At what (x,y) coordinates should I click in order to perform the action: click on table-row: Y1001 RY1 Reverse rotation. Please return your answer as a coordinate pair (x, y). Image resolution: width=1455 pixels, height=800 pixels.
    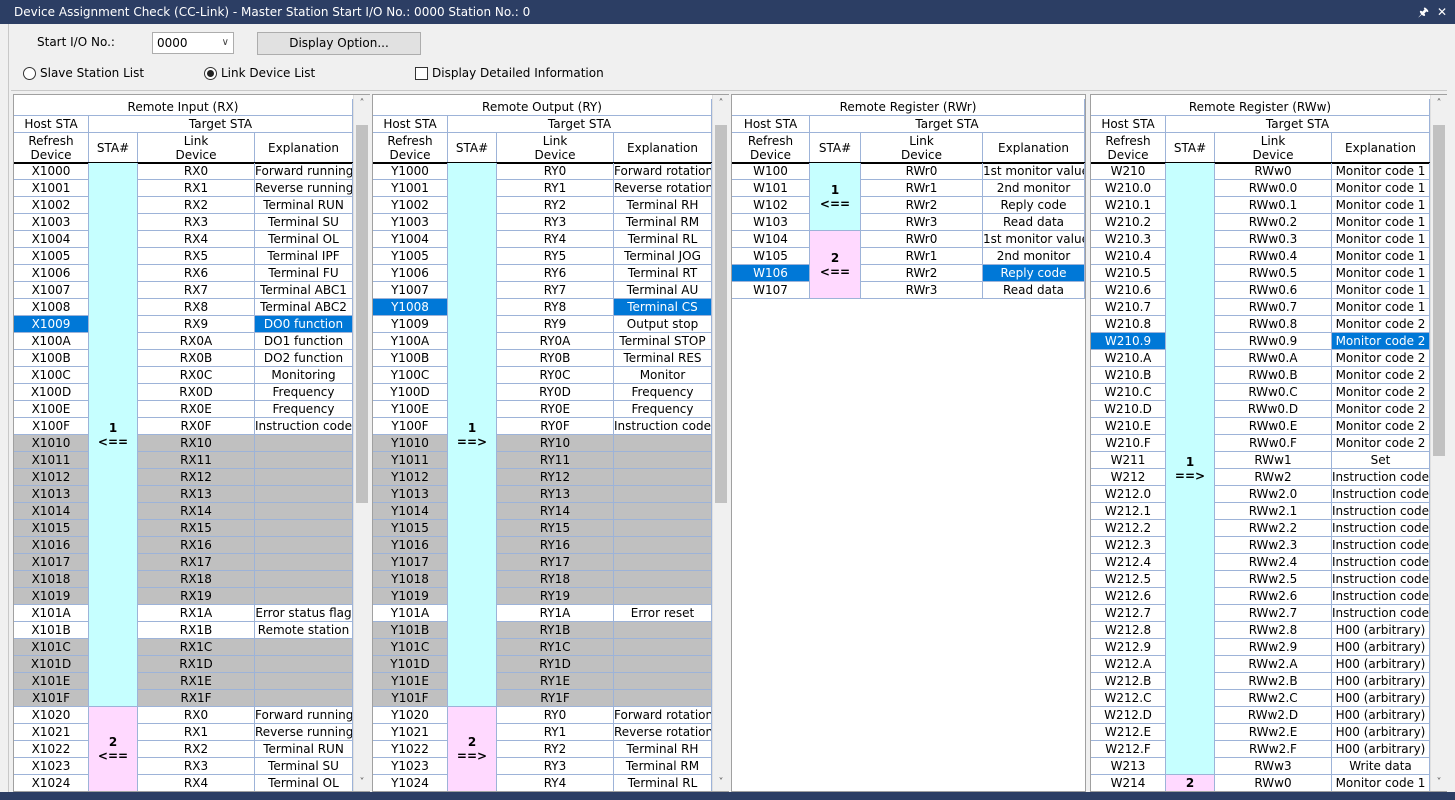
    Looking at the image, I should click on (542, 188).